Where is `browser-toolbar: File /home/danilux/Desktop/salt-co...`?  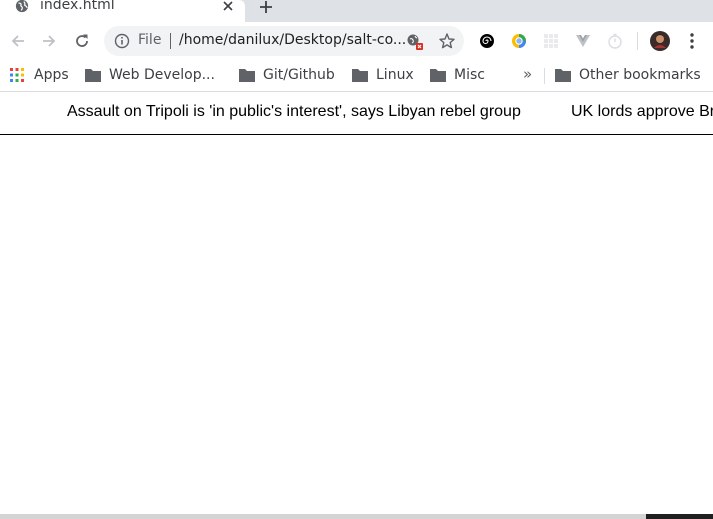
browser-toolbar: File /home/danilux/Desktop/salt-co... is located at coordinates (356, 41).